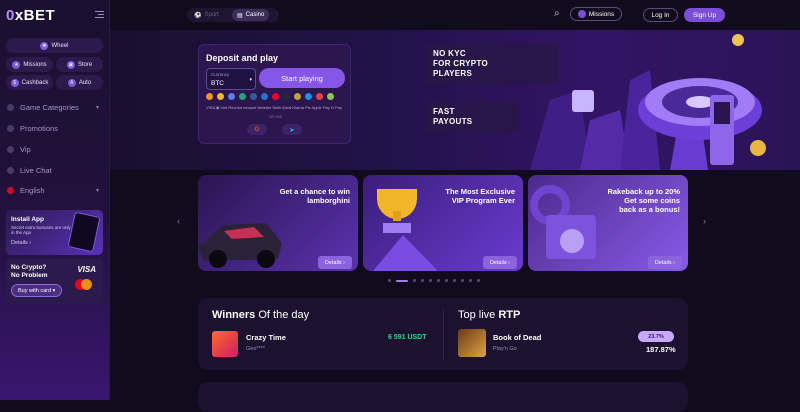 Image resolution: width=800 pixels, height=412 pixels. What do you see at coordinates (71, 82) in the screenshot?
I see `auto-icon: A` at bounding box center [71, 82].